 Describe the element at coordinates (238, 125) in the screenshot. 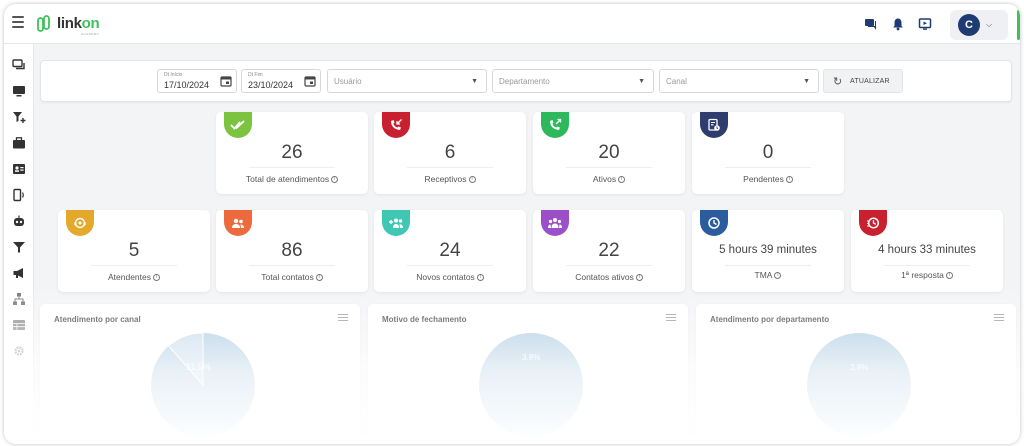

I see `double-check-icon` at that location.